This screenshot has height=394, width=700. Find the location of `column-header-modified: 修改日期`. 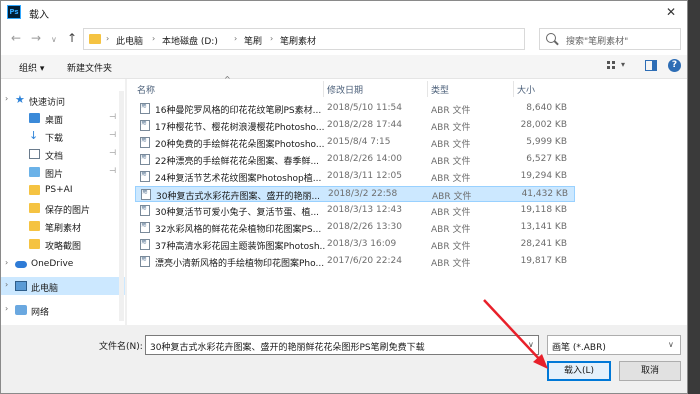

column-header-modified: 修改日期 is located at coordinates (345, 89).